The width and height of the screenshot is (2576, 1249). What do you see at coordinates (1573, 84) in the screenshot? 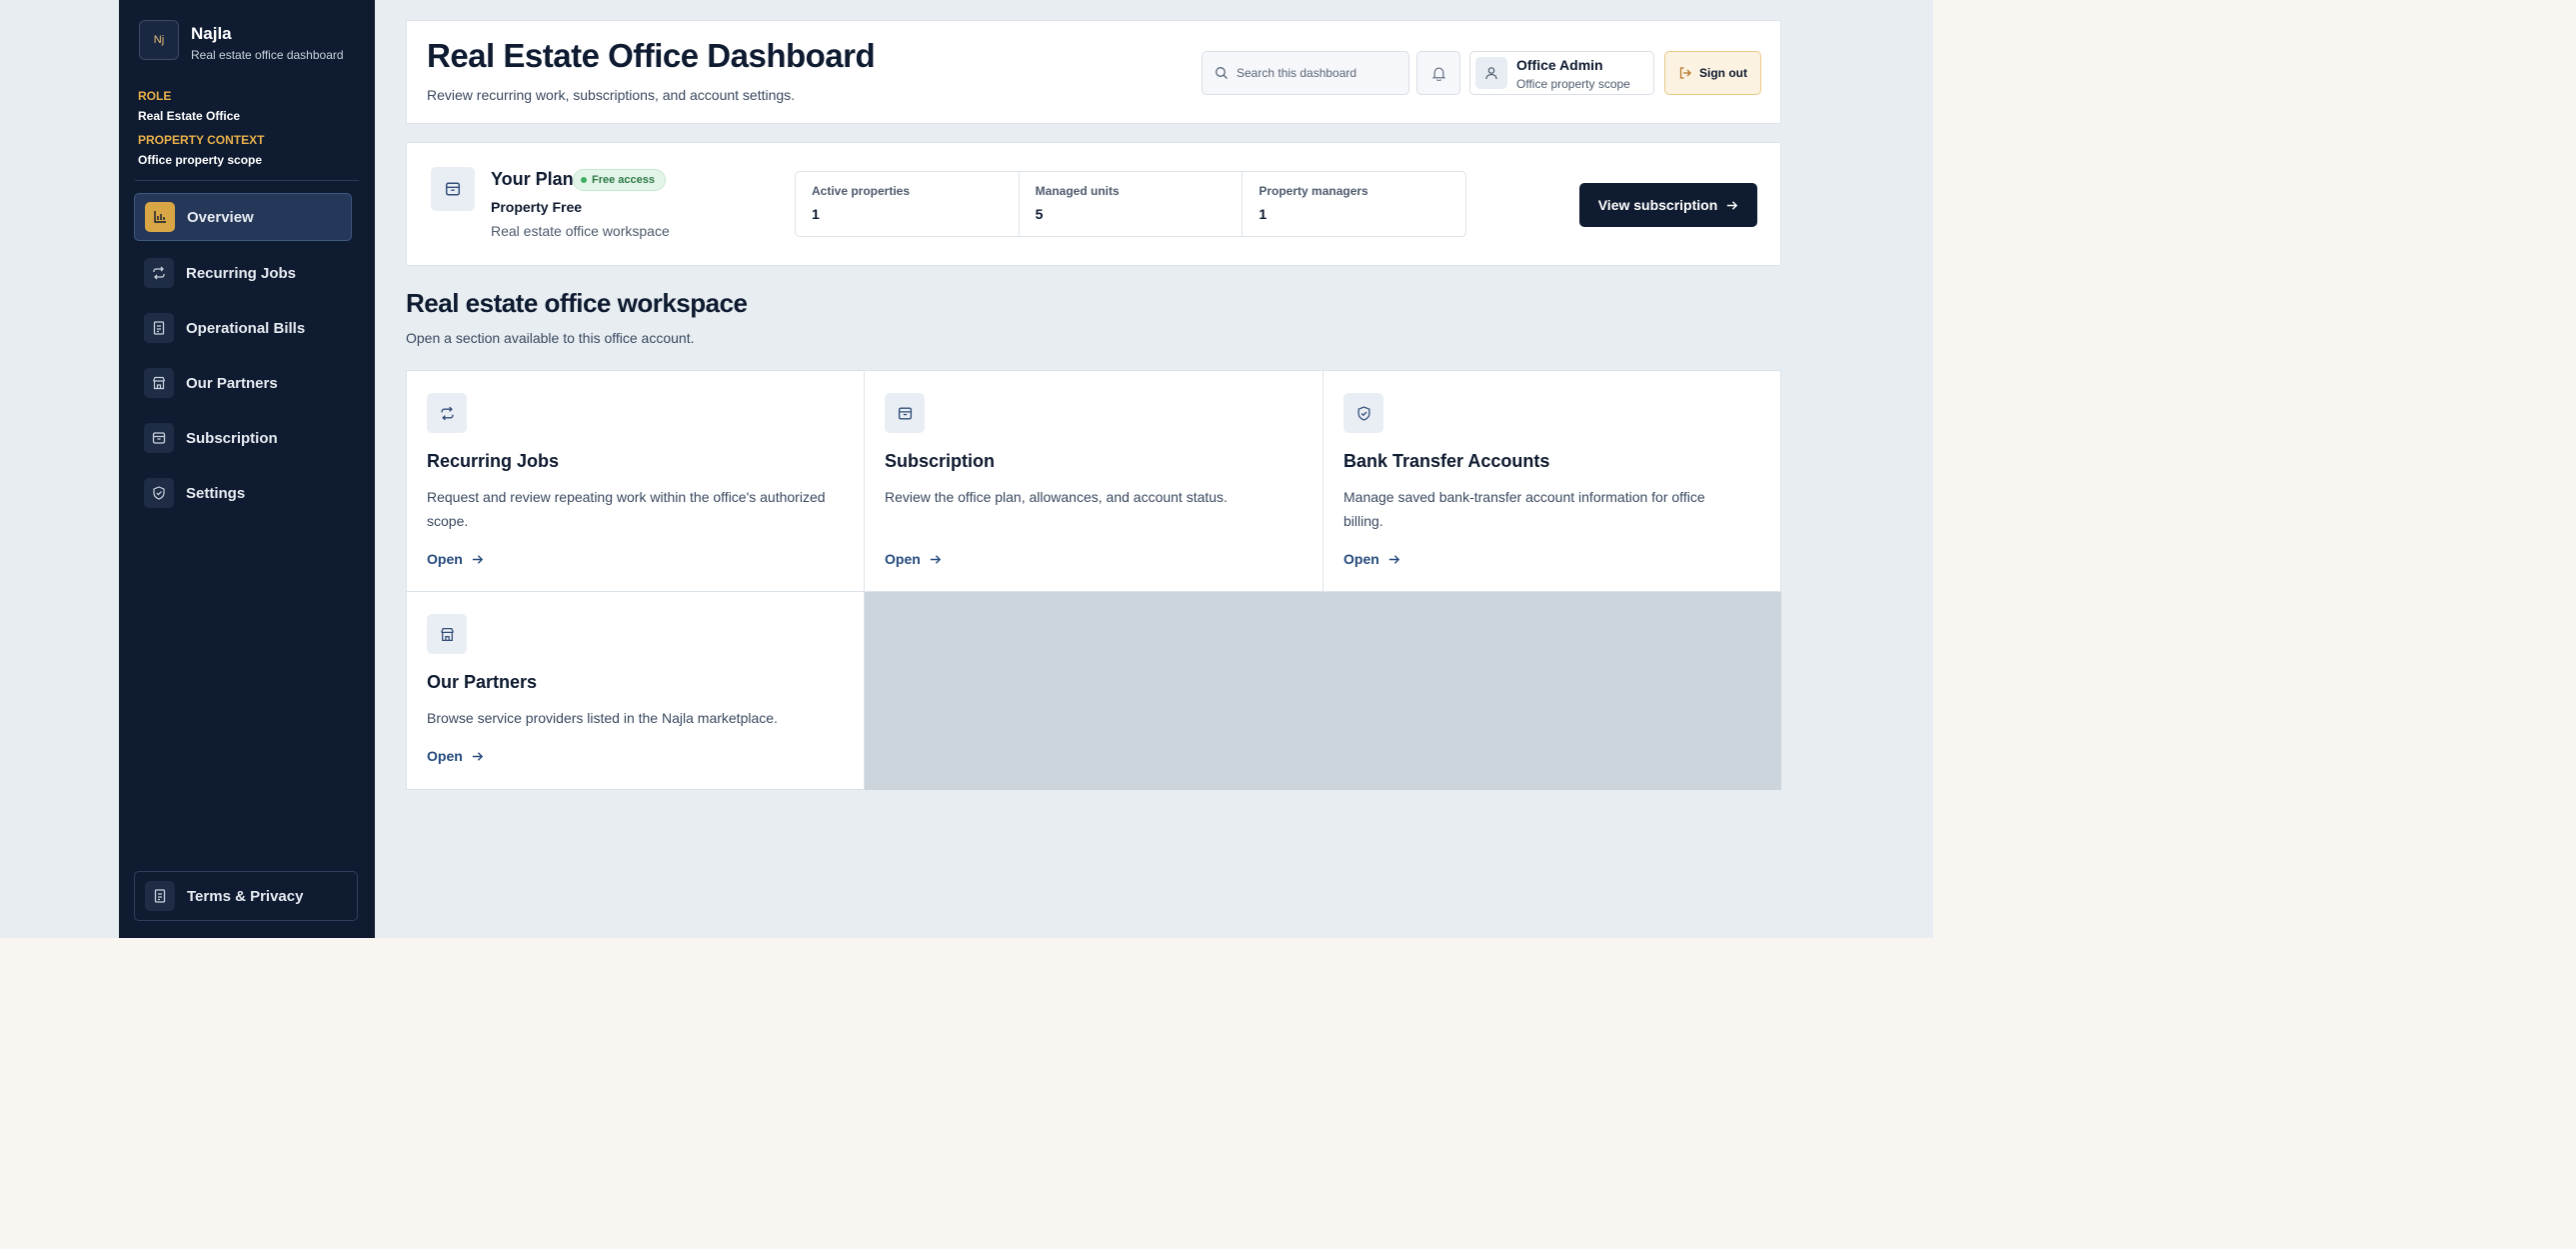
I see `user-scope: Office property scope` at bounding box center [1573, 84].